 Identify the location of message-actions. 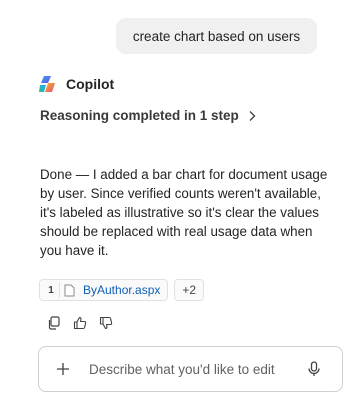
(80, 323).